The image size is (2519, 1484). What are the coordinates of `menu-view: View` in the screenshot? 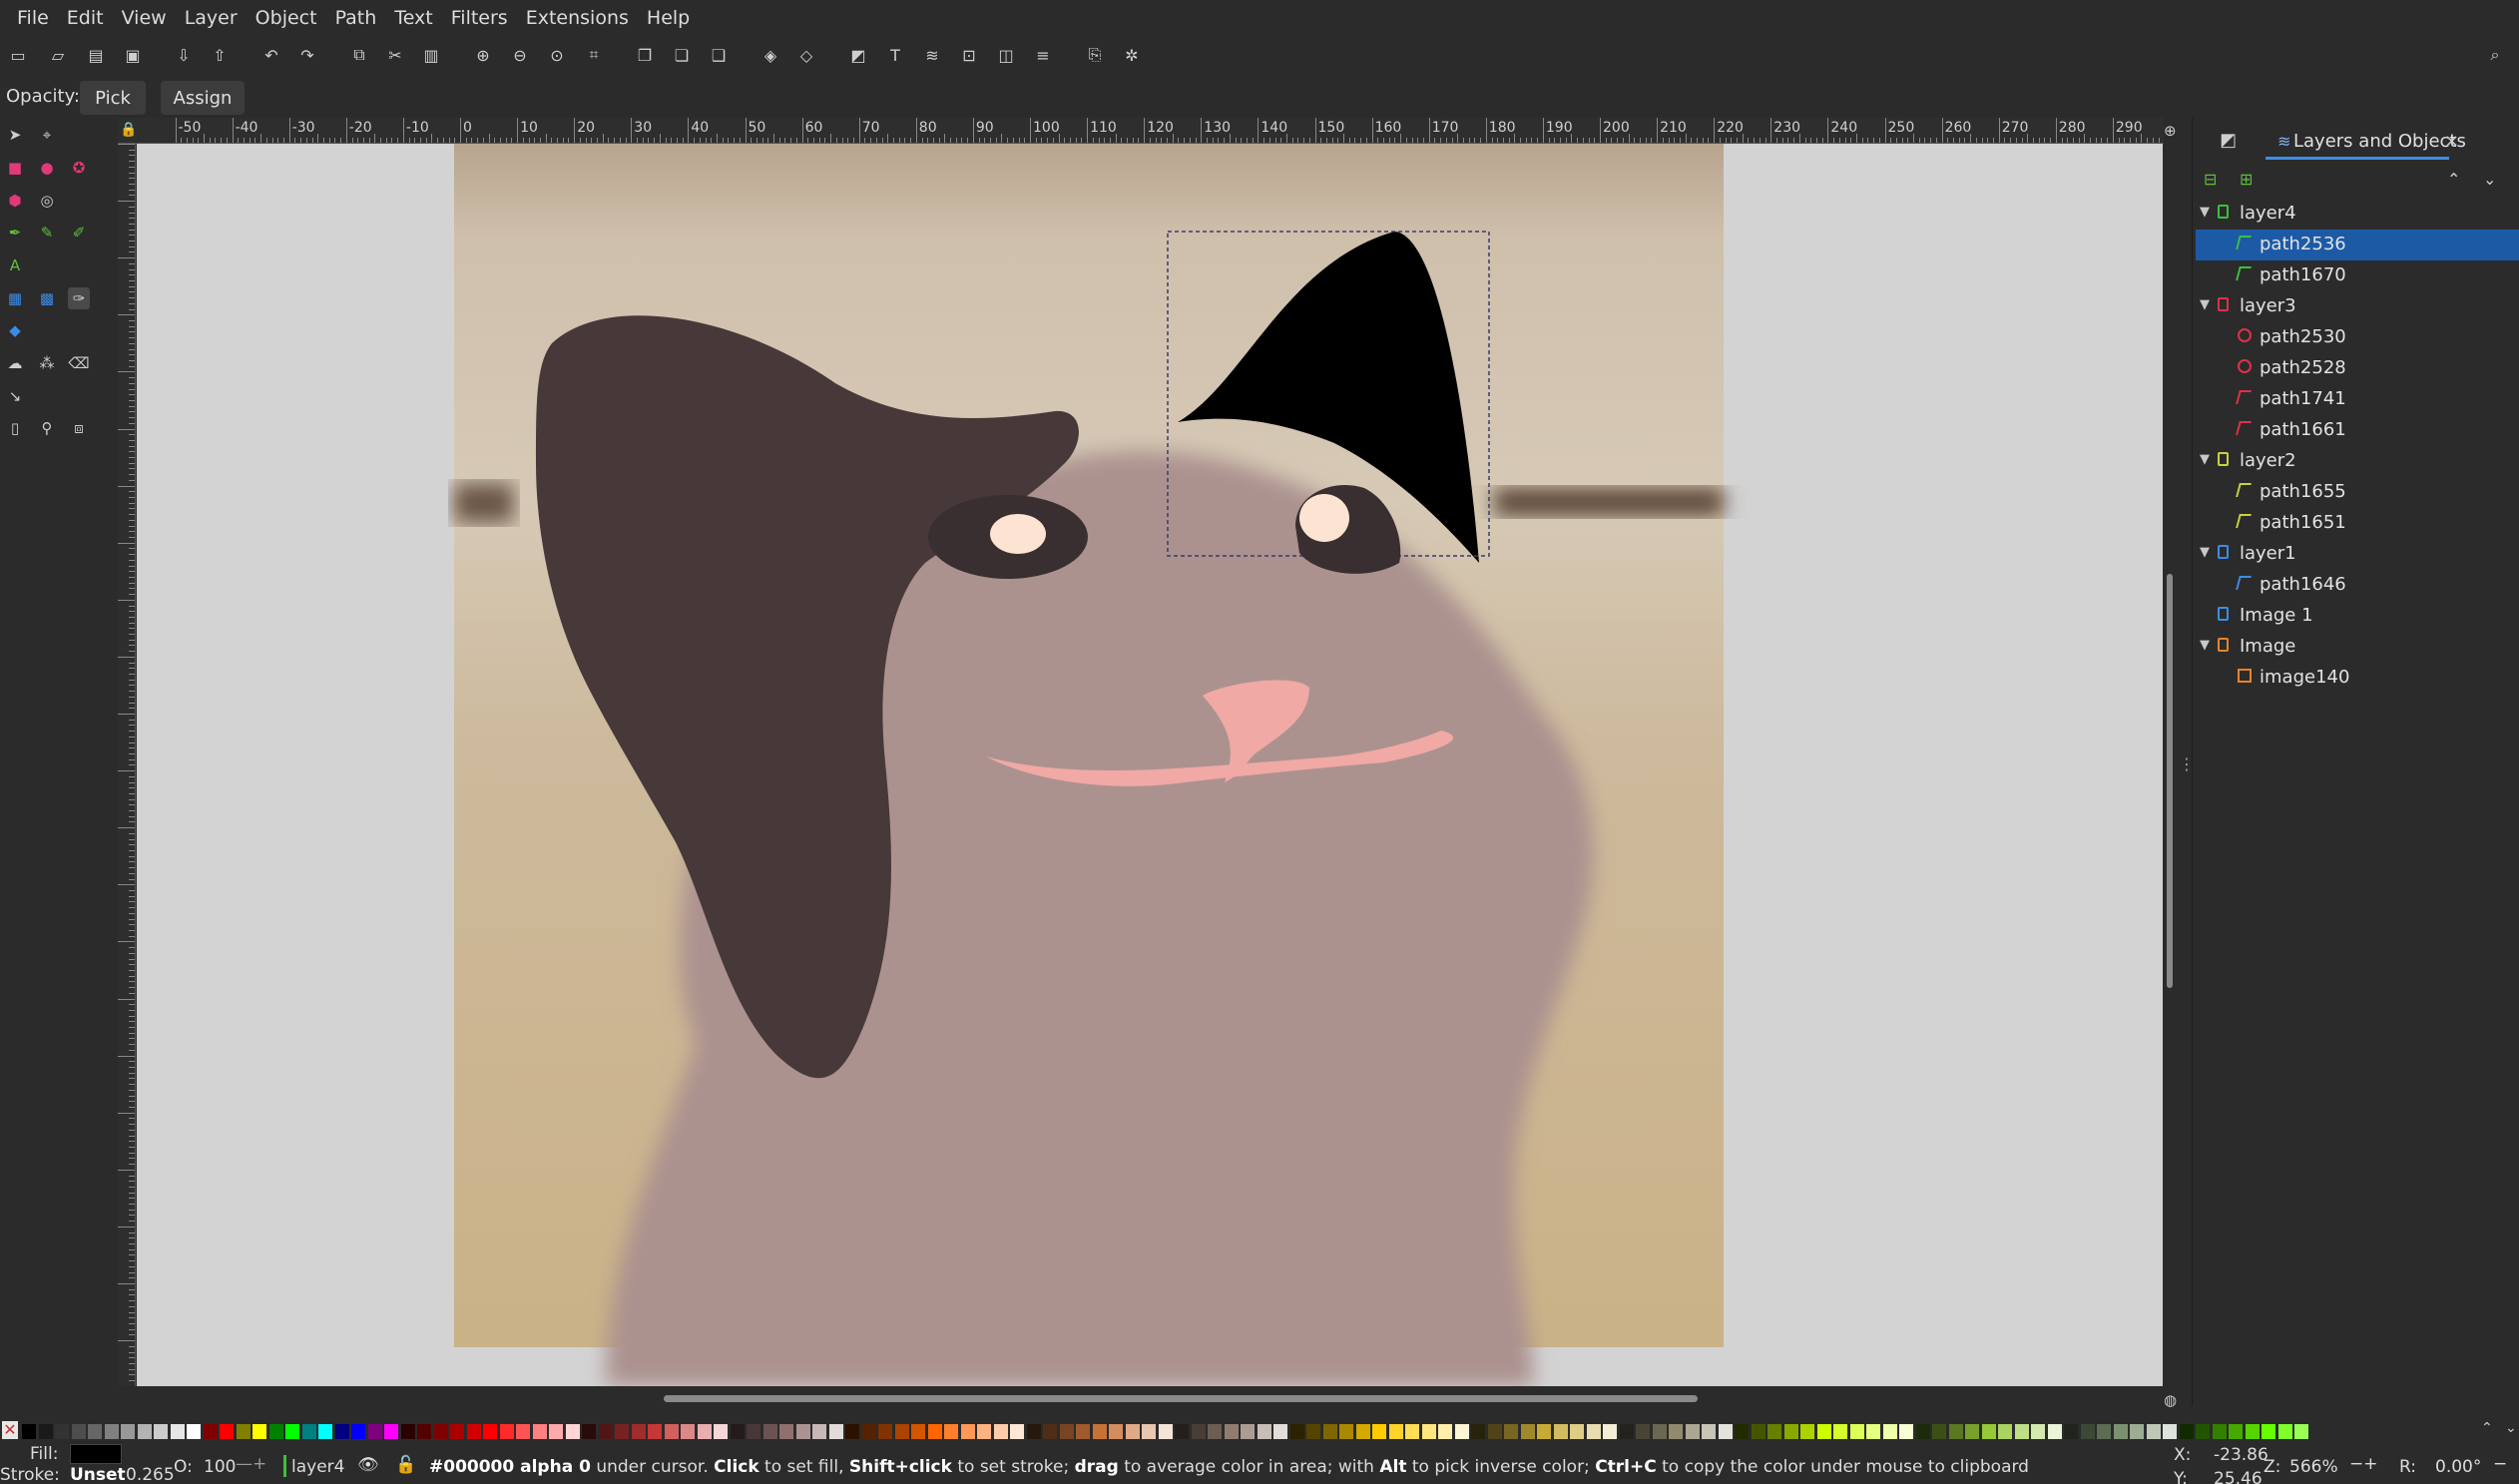 It's located at (144, 18).